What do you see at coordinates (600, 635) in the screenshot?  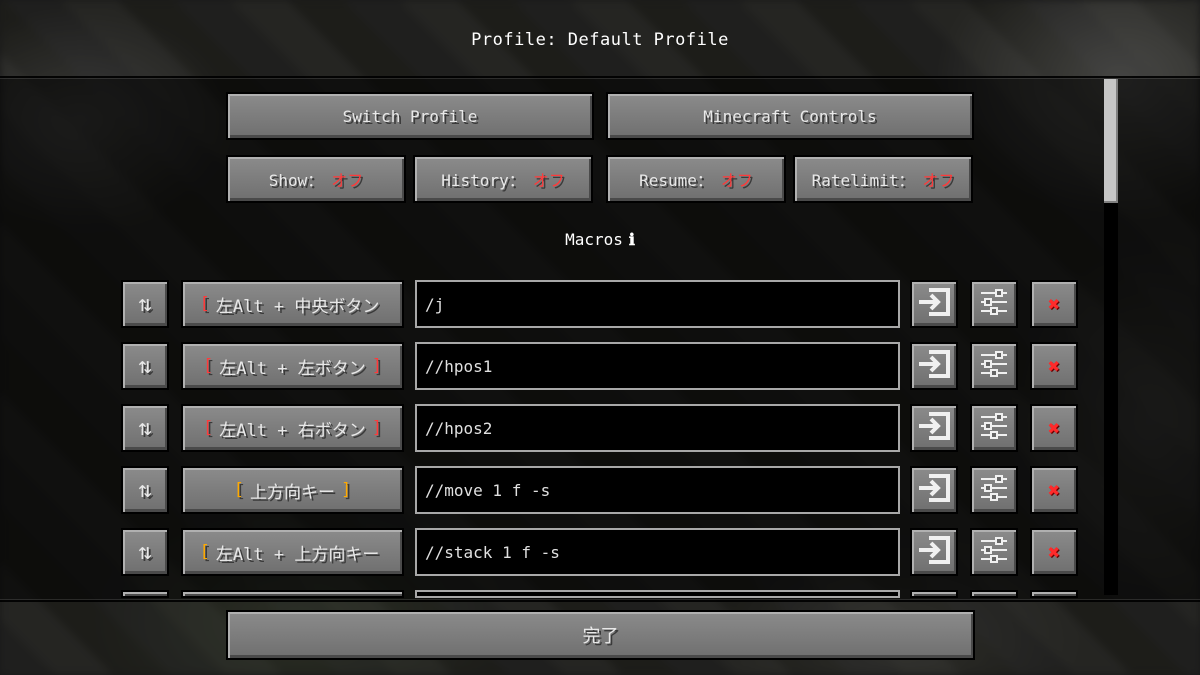 I see `done-button: 完了` at bounding box center [600, 635].